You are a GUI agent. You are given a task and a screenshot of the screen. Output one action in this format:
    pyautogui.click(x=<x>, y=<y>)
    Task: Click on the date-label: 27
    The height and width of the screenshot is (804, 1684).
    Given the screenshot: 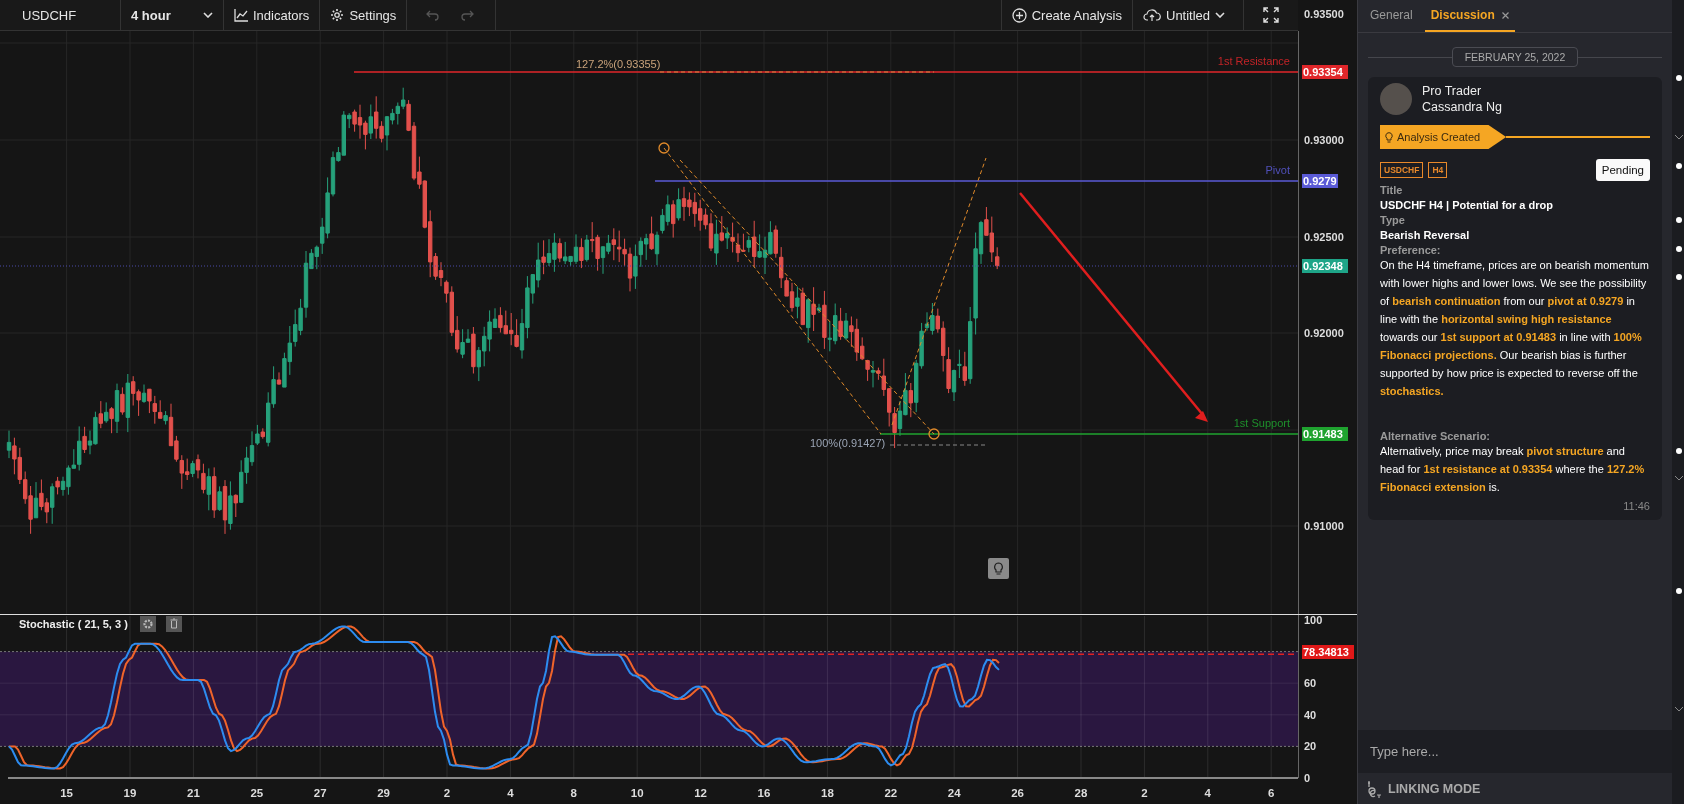 What is the action you would take?
    pyautogui.click(x=320, y=793)
    